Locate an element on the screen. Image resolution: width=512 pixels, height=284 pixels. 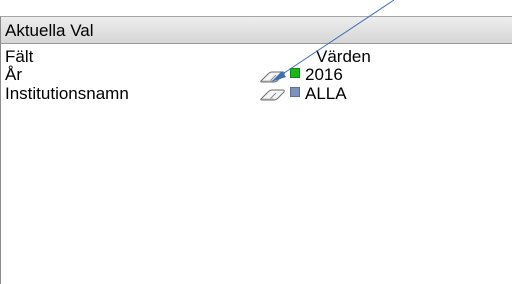
row-value: ALLA is located at coordinates (326, 93).